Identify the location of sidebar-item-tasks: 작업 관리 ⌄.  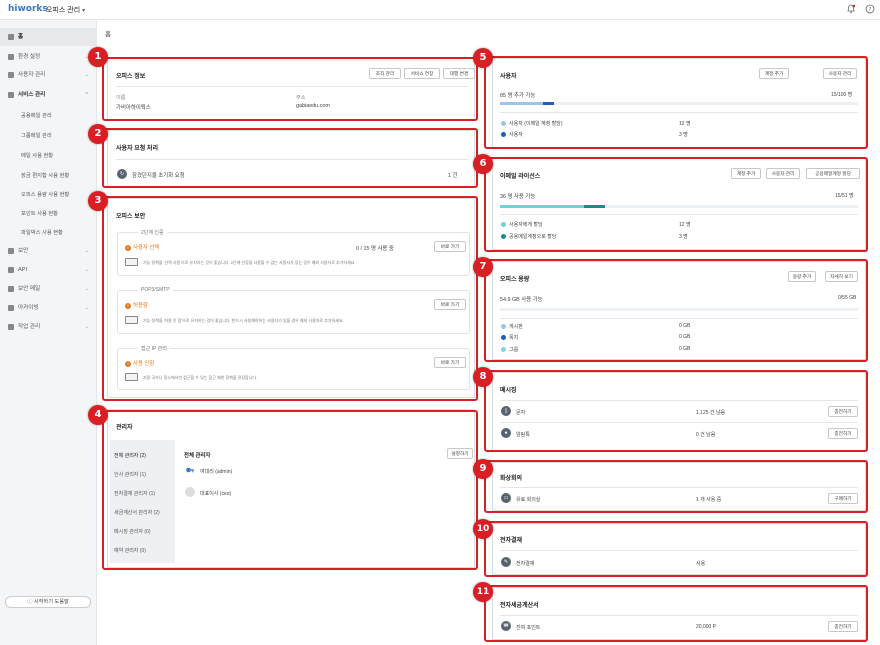
(48, 327).